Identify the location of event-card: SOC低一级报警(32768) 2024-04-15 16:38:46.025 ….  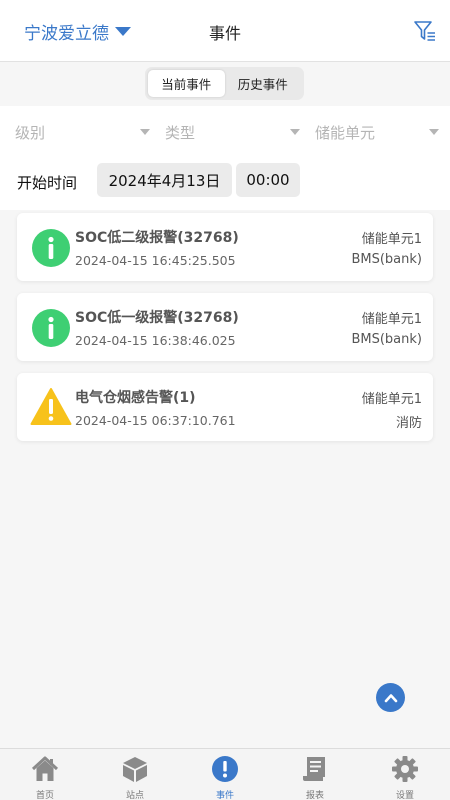
(225, 327).